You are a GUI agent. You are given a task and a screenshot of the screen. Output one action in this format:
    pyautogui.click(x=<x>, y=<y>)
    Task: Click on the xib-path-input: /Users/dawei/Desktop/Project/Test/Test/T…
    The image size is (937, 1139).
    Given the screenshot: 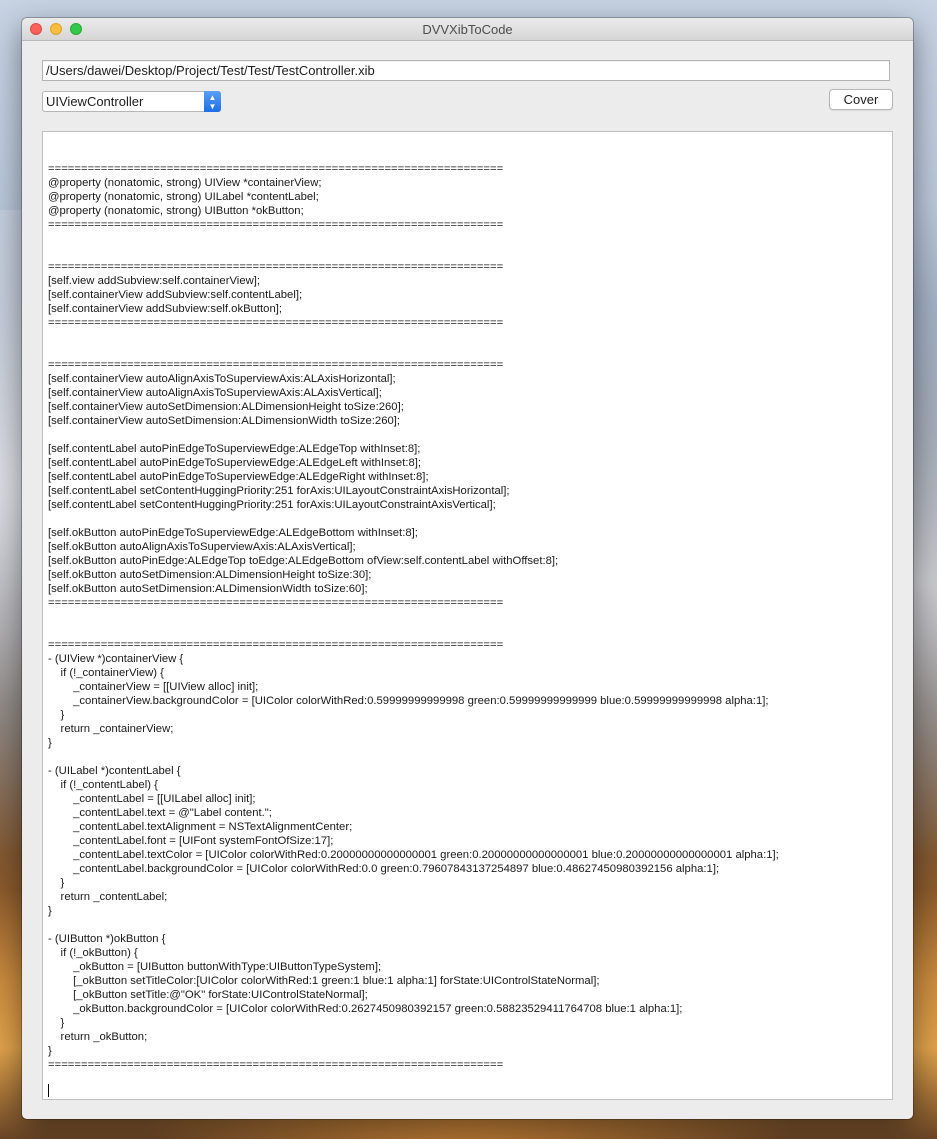 What is the action you would take?
    pyautogui.click(x=466, y=70)
    